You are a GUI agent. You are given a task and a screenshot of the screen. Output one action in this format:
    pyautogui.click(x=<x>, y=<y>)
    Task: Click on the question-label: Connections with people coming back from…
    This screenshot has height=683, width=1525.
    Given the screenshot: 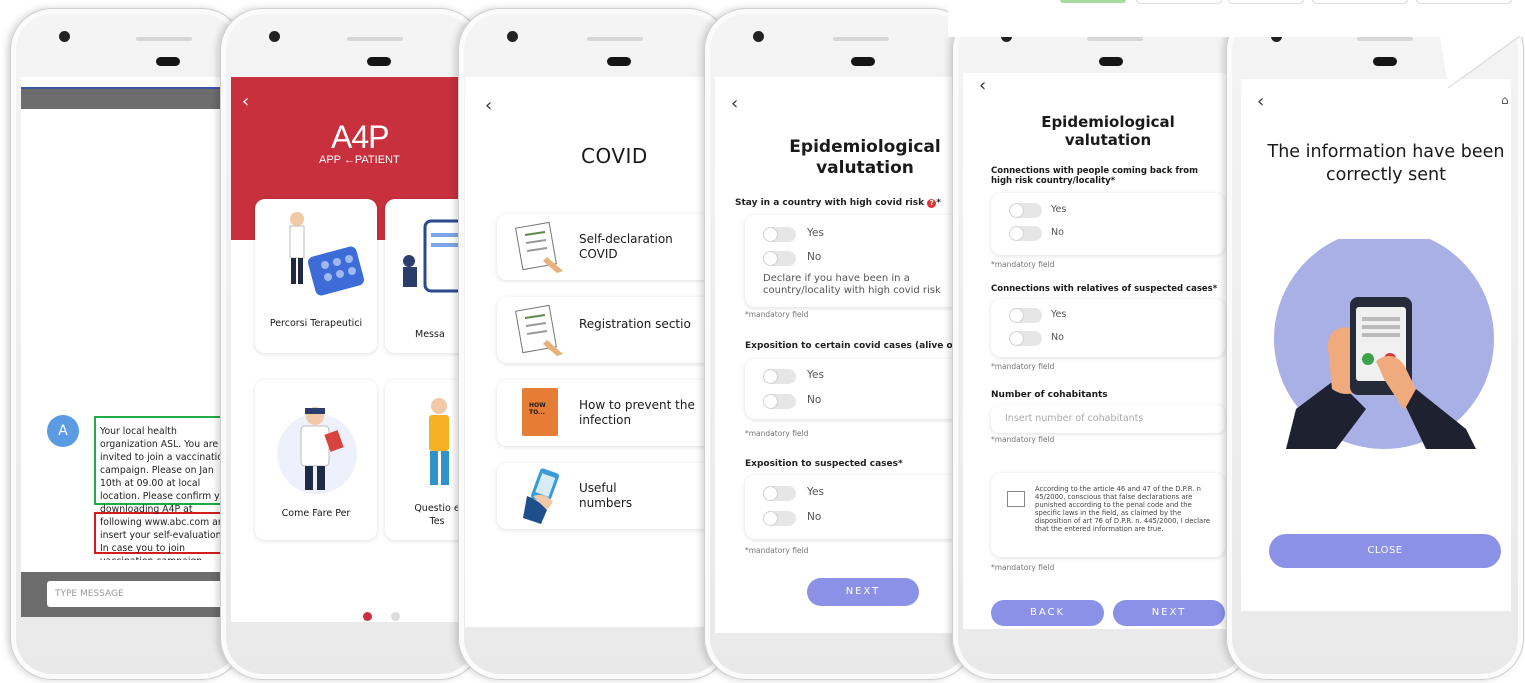 What is the action you would take?
    pyautogui.click(x=1094, y=176)
    